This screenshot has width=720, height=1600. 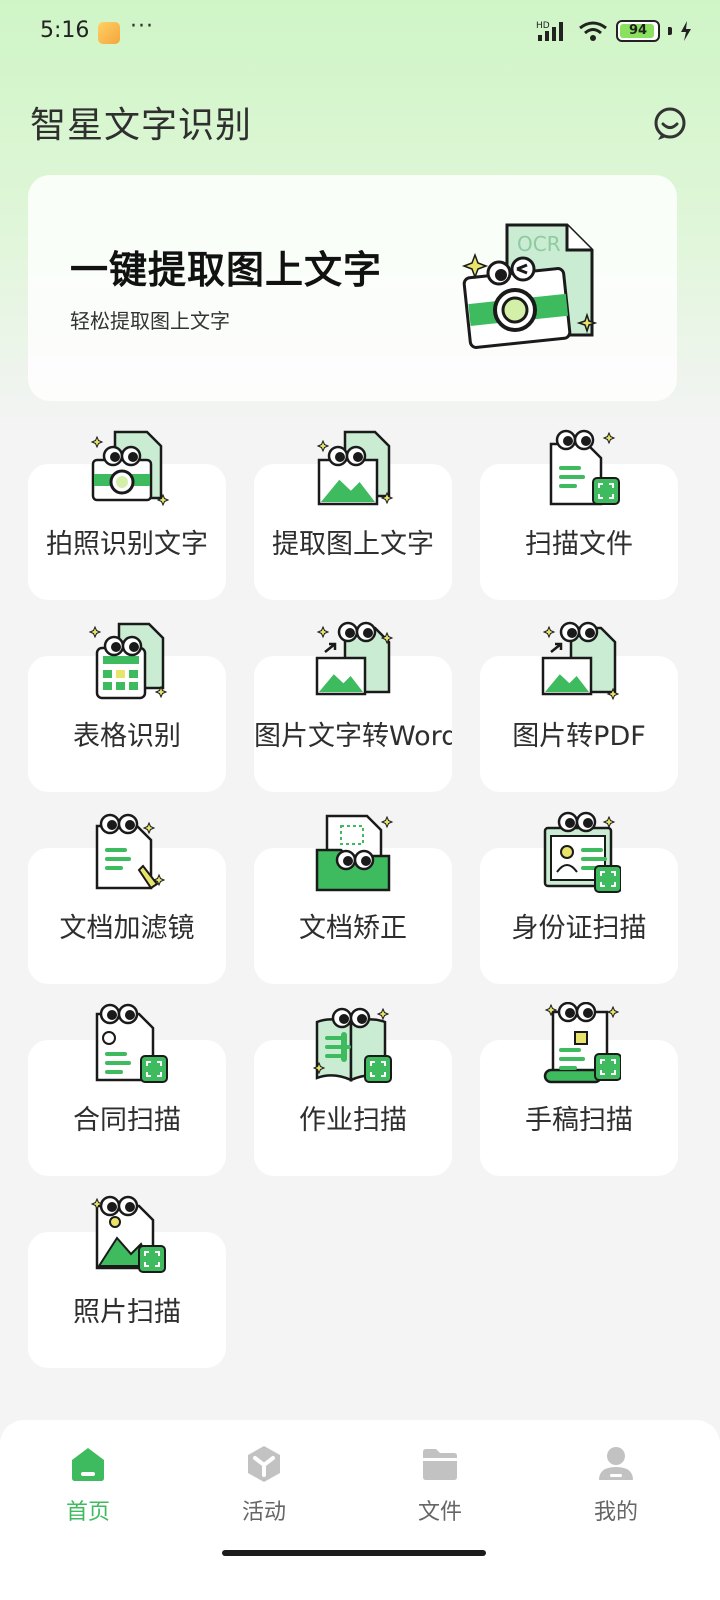 What do you see at coordinates (354, 853) in the screenshot?
I see `doc-correct-icon` at bounding box center [354, 853].